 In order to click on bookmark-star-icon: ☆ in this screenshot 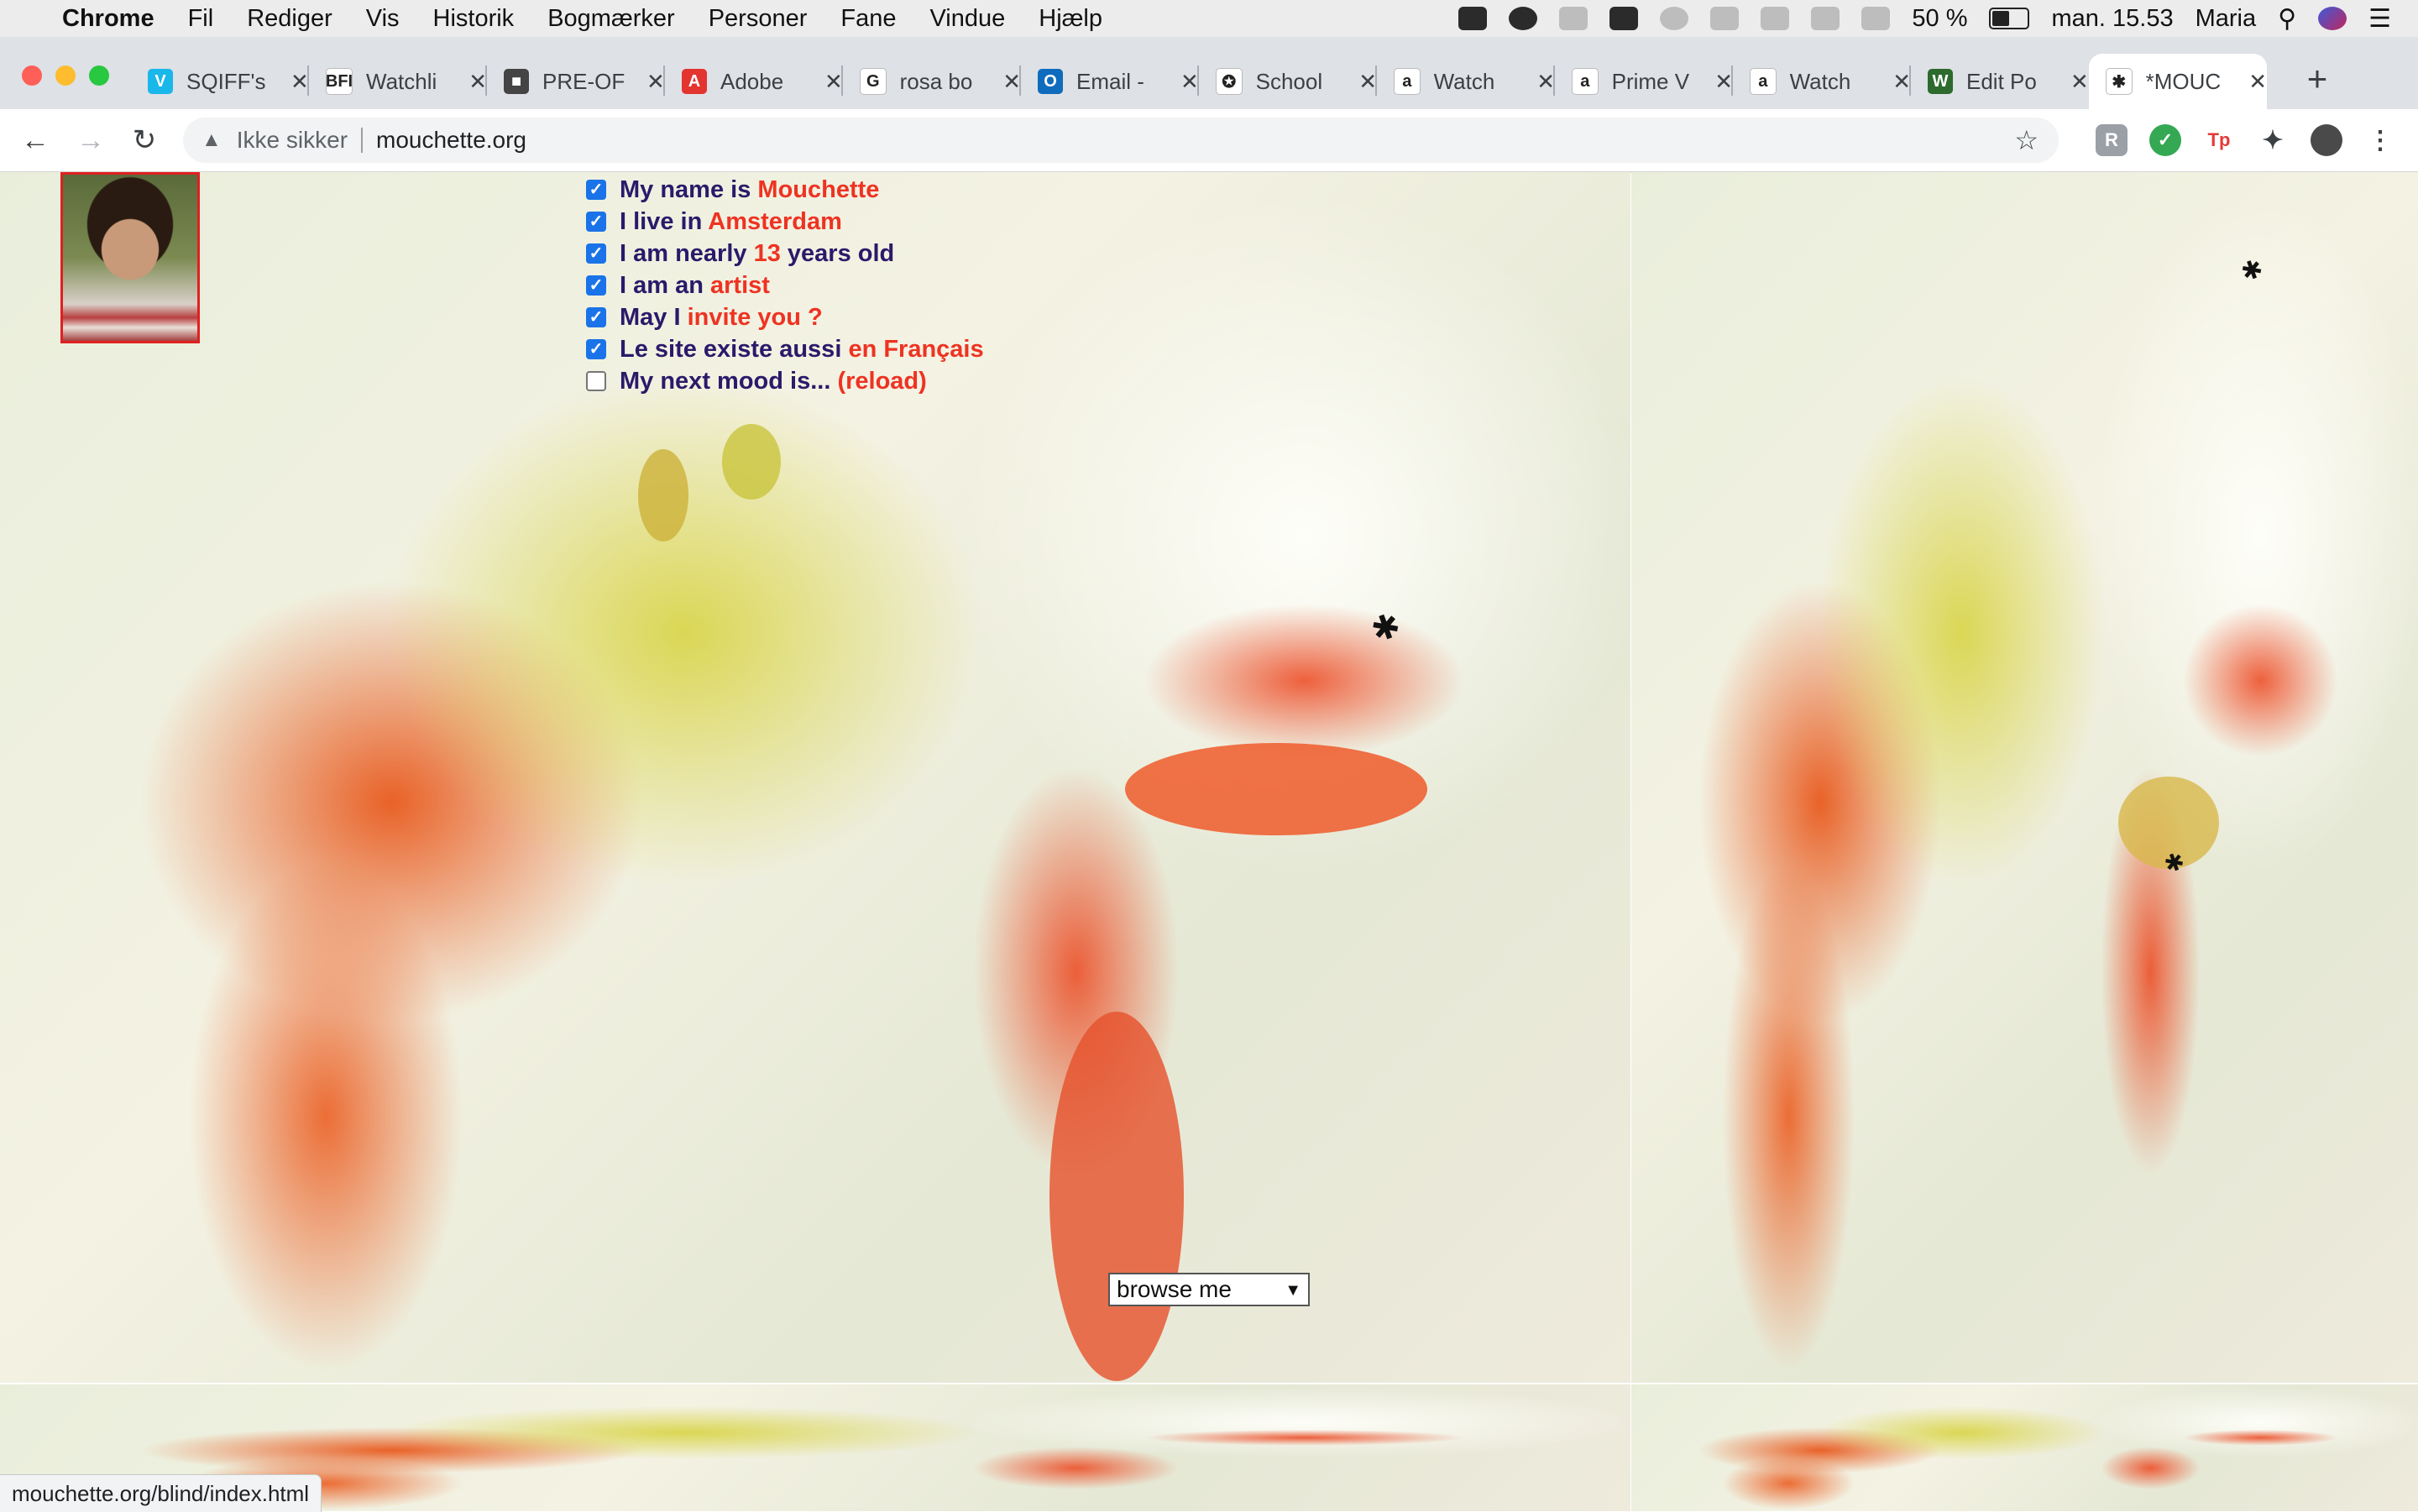, I will do `click(2026, 140)`.